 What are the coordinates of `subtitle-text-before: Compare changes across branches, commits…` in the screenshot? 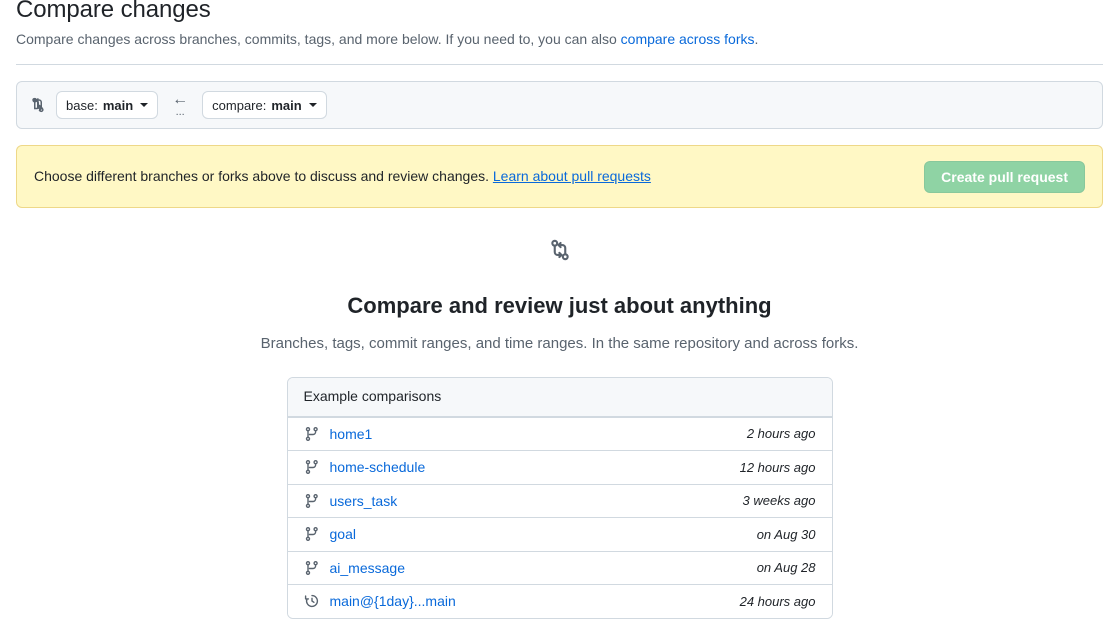 It's located at (318, 39).